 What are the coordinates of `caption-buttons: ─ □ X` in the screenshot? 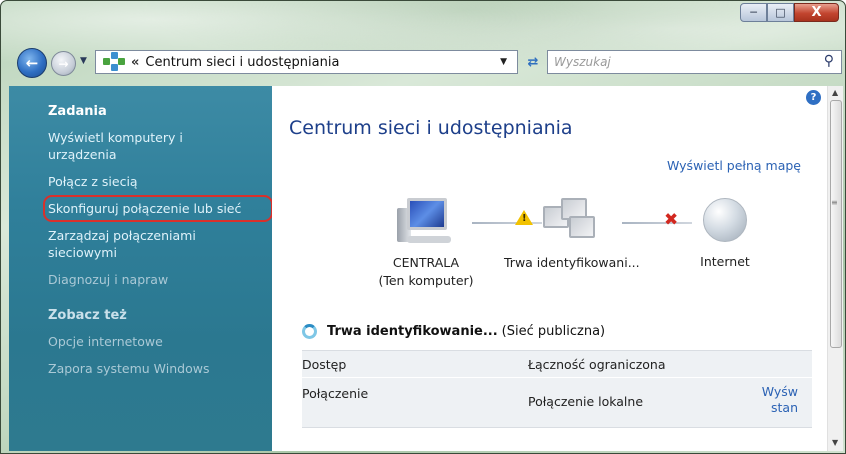 It's located at (789, 12).